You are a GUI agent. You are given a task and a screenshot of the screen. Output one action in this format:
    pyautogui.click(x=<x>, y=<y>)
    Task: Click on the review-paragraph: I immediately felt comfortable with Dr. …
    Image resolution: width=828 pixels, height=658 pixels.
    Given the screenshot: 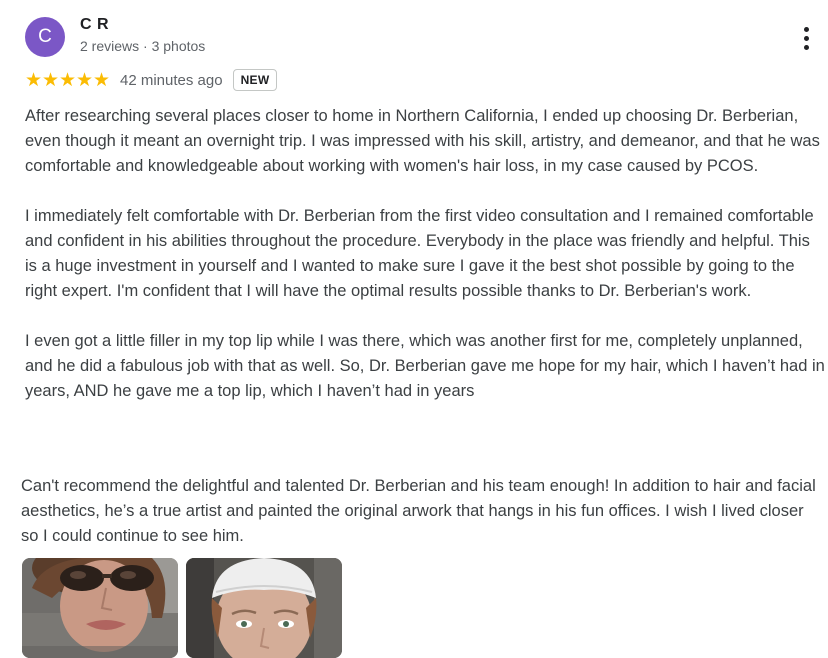 What is the action you would take?
    pyautogui.click(x=419, y=253)
    